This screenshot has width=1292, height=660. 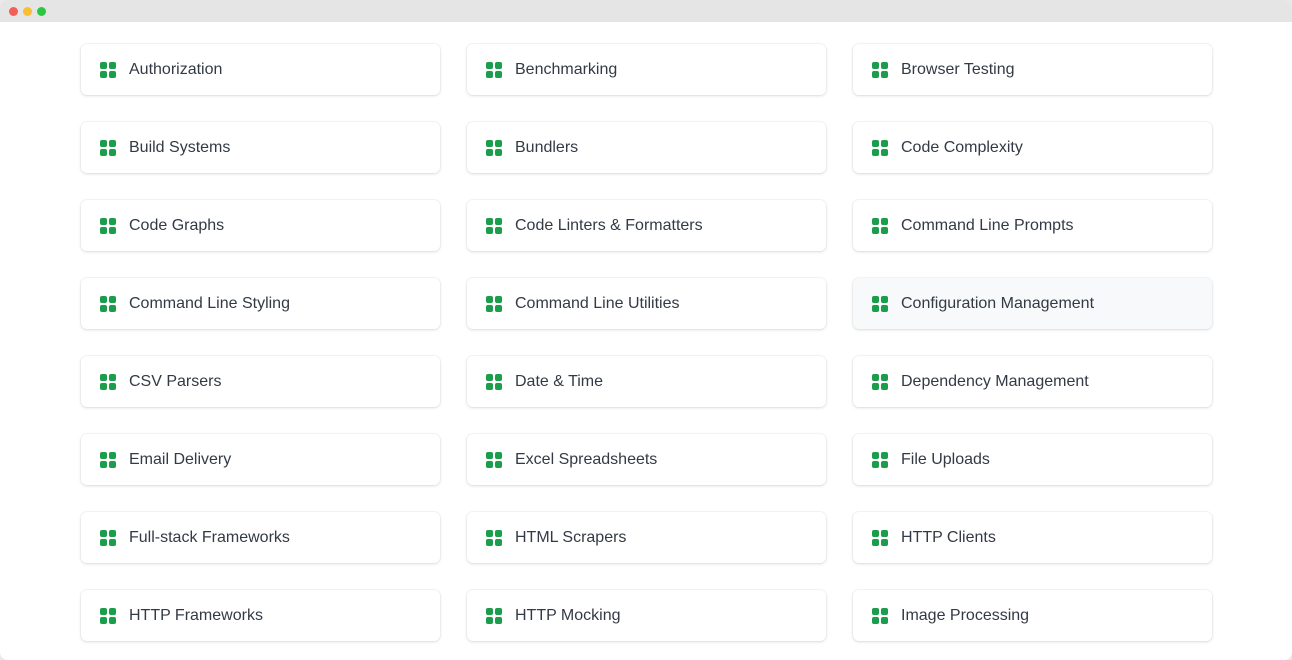 I want to click on category-label: Browser Testing, so click(x=958, y=69).